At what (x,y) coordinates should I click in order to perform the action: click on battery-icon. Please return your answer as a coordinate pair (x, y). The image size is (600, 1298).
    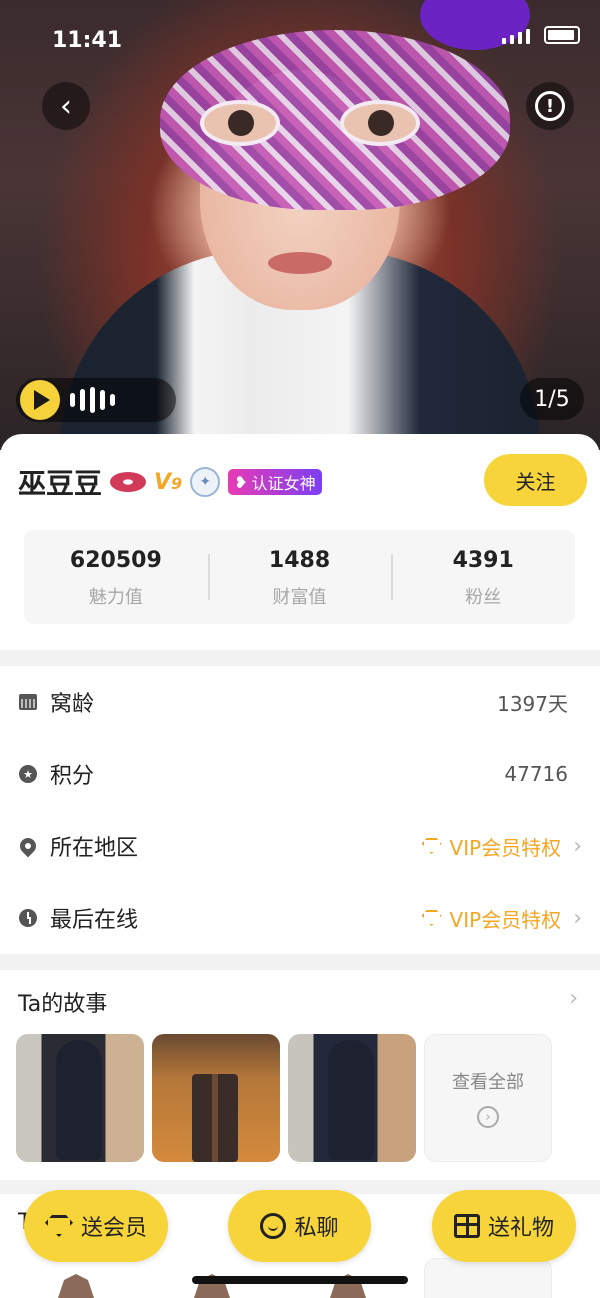
    Looking at the image, I should click on (562, 35).